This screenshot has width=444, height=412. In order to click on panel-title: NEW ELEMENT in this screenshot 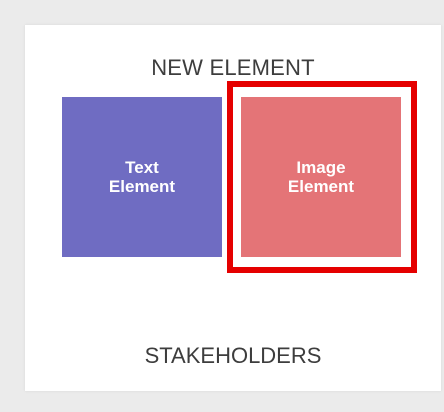, I will do `click(233, 67)`.